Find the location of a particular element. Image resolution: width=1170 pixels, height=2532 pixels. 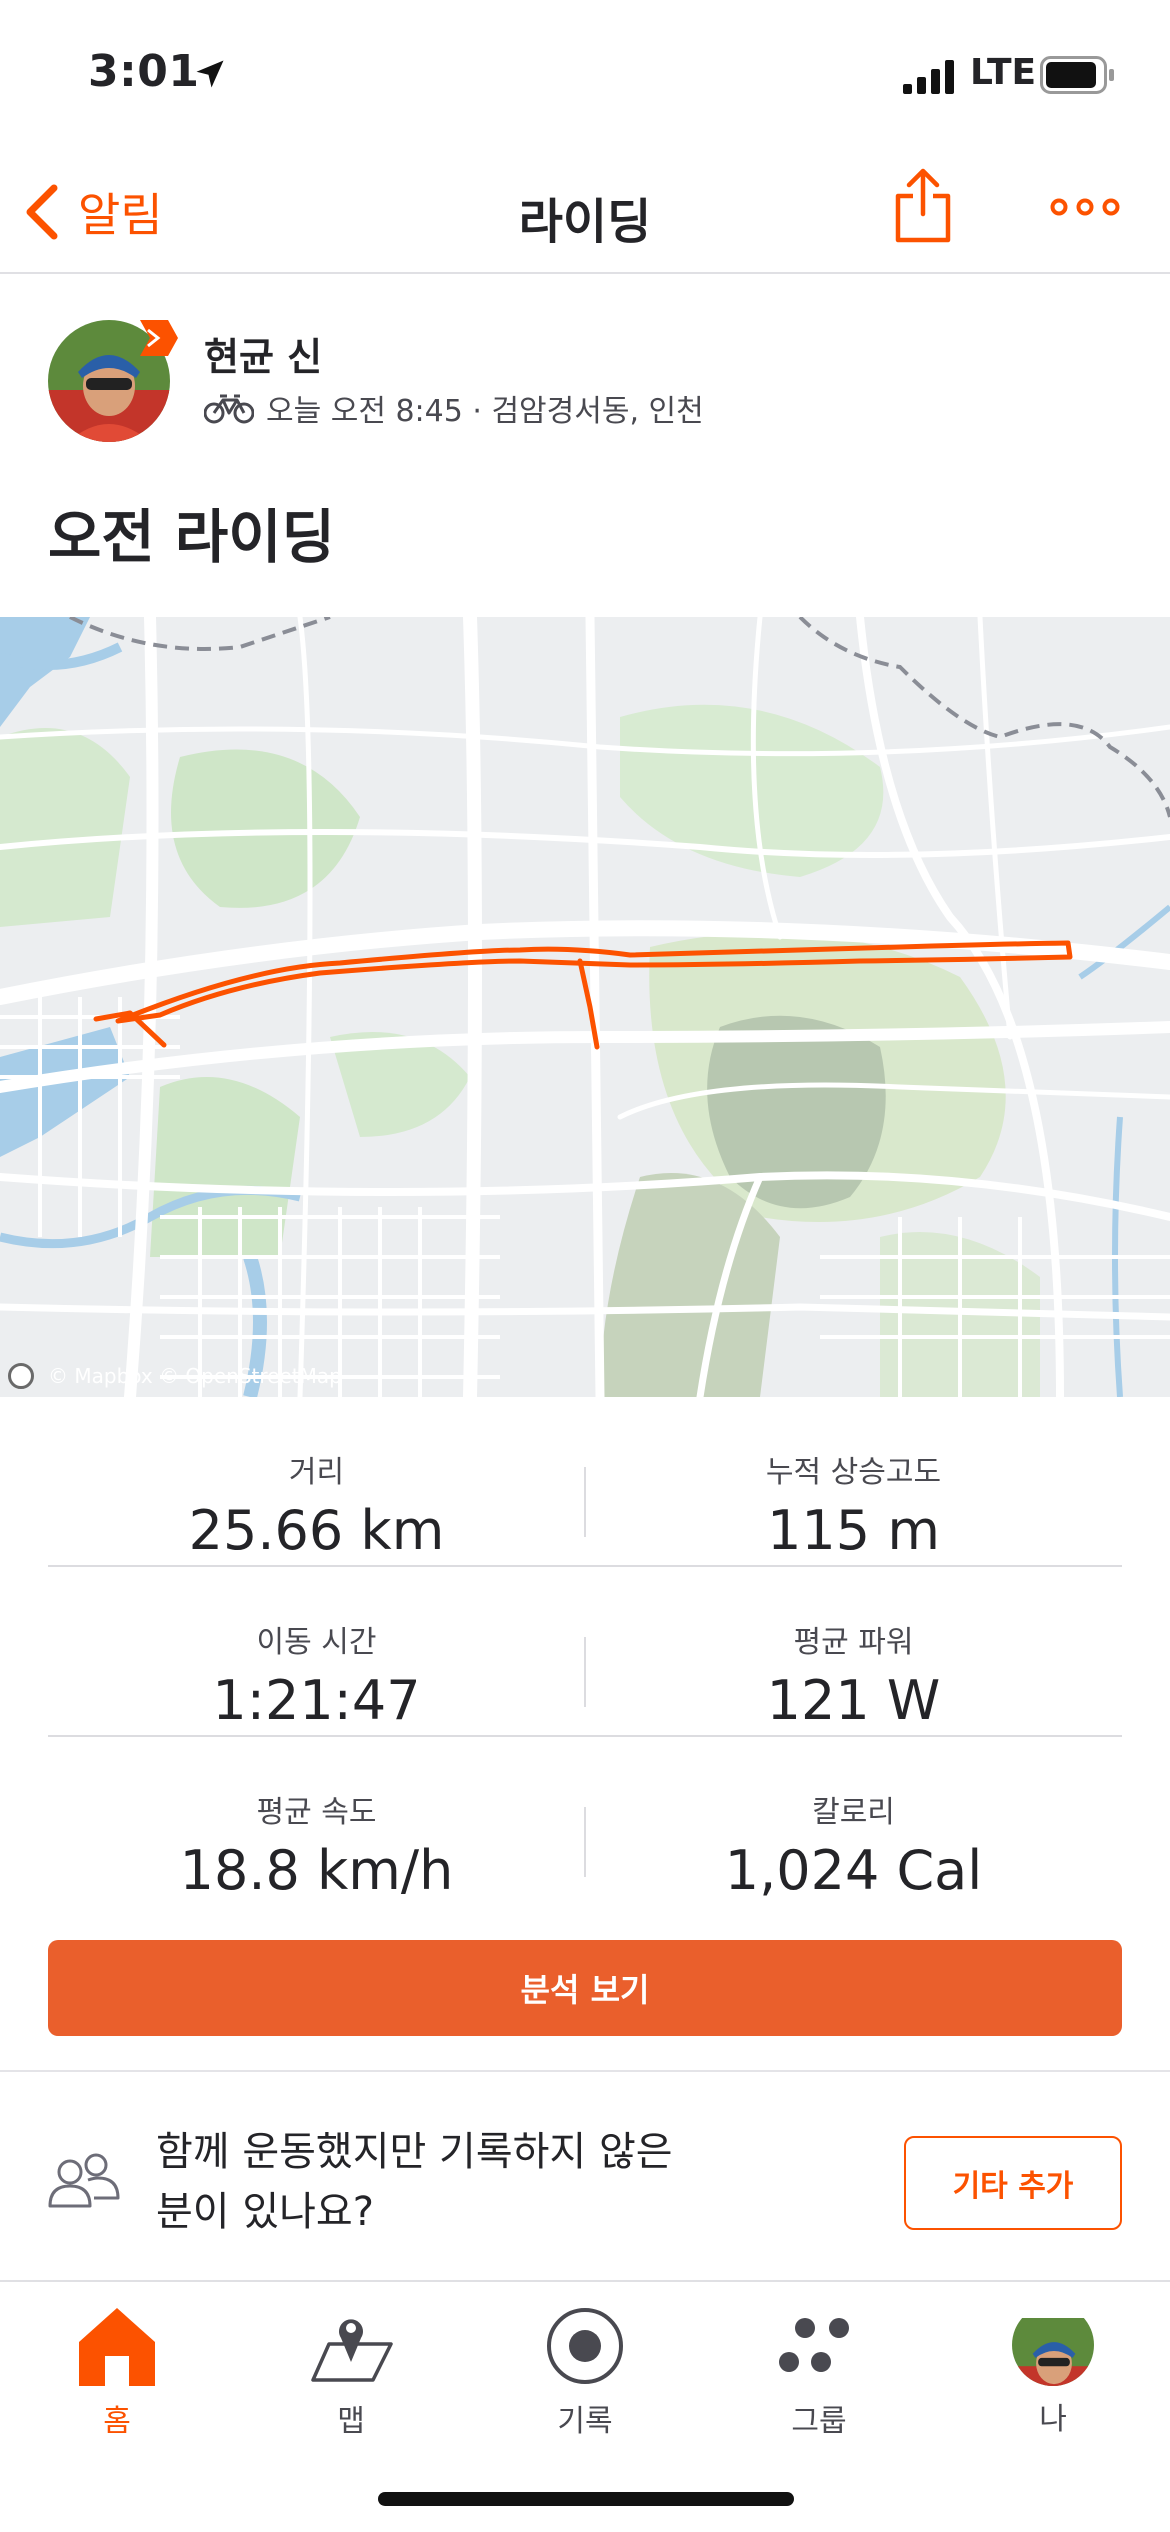

stat-value: 18.8 km/h is located at coordinates (316, 1870).